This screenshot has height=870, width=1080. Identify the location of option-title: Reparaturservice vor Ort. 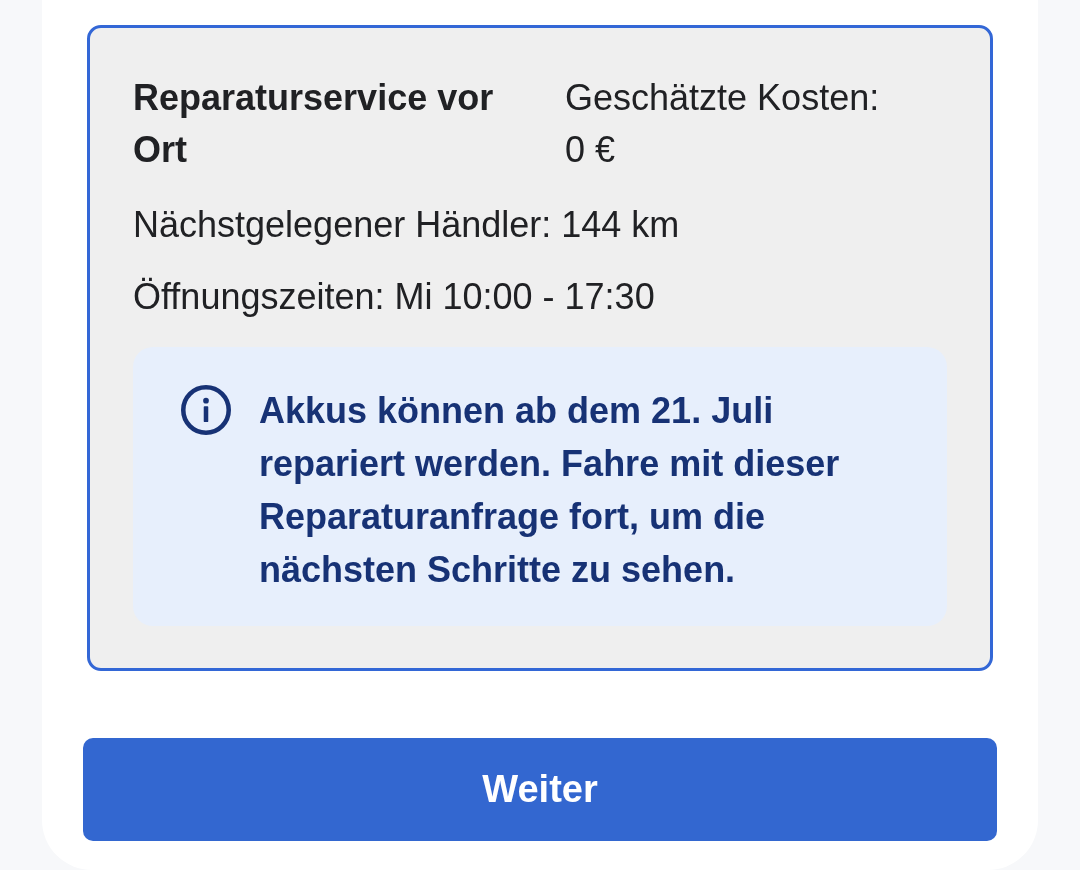
(314, 124).